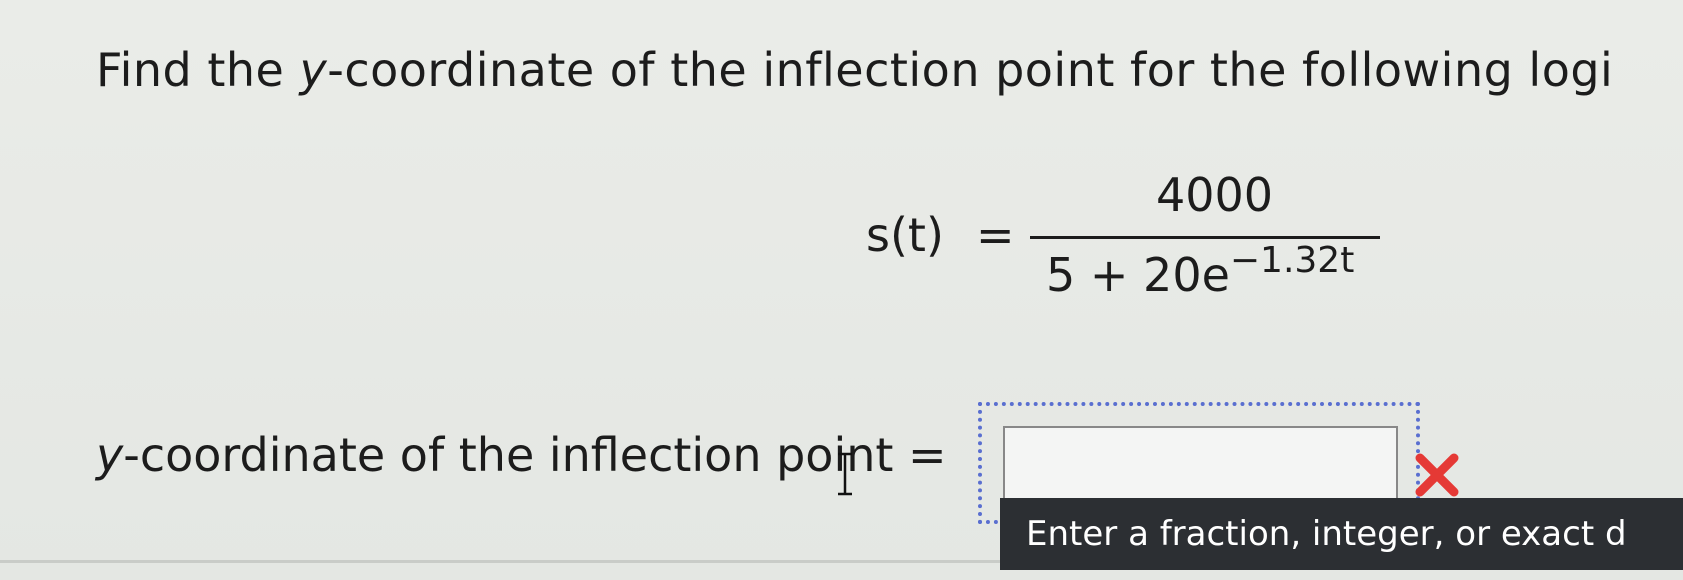  I want to click on text-cursor-icon, so click(845, 474).